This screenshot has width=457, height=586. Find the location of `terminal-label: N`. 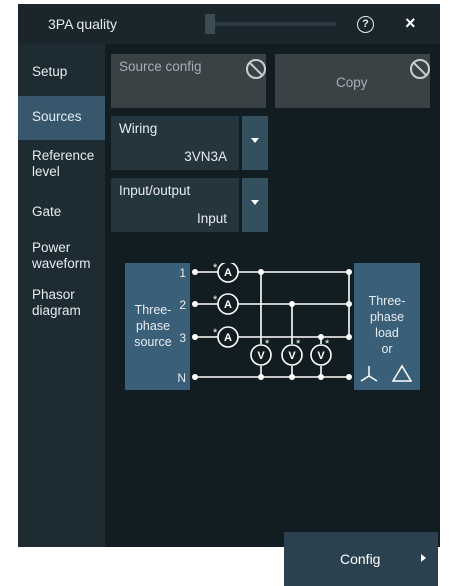

terminal-label: N is located at coordinates (181, 378).